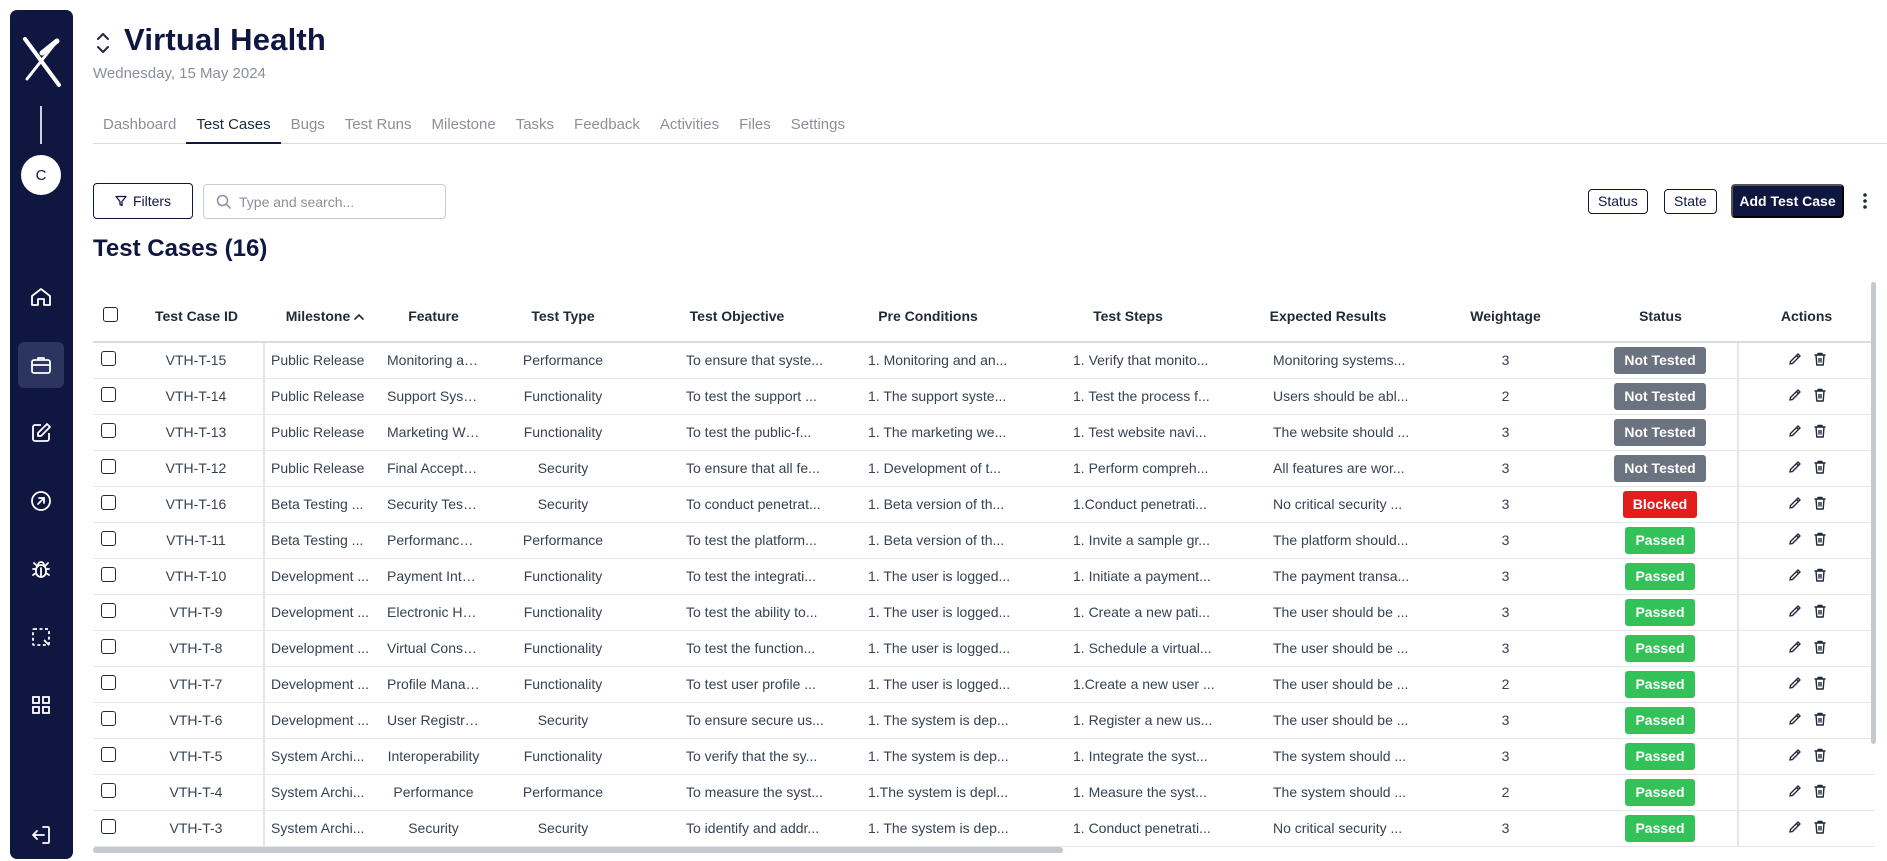 The width and height of the screenshot is (1887, 861). I want to click on search-box, so click(324, 201).